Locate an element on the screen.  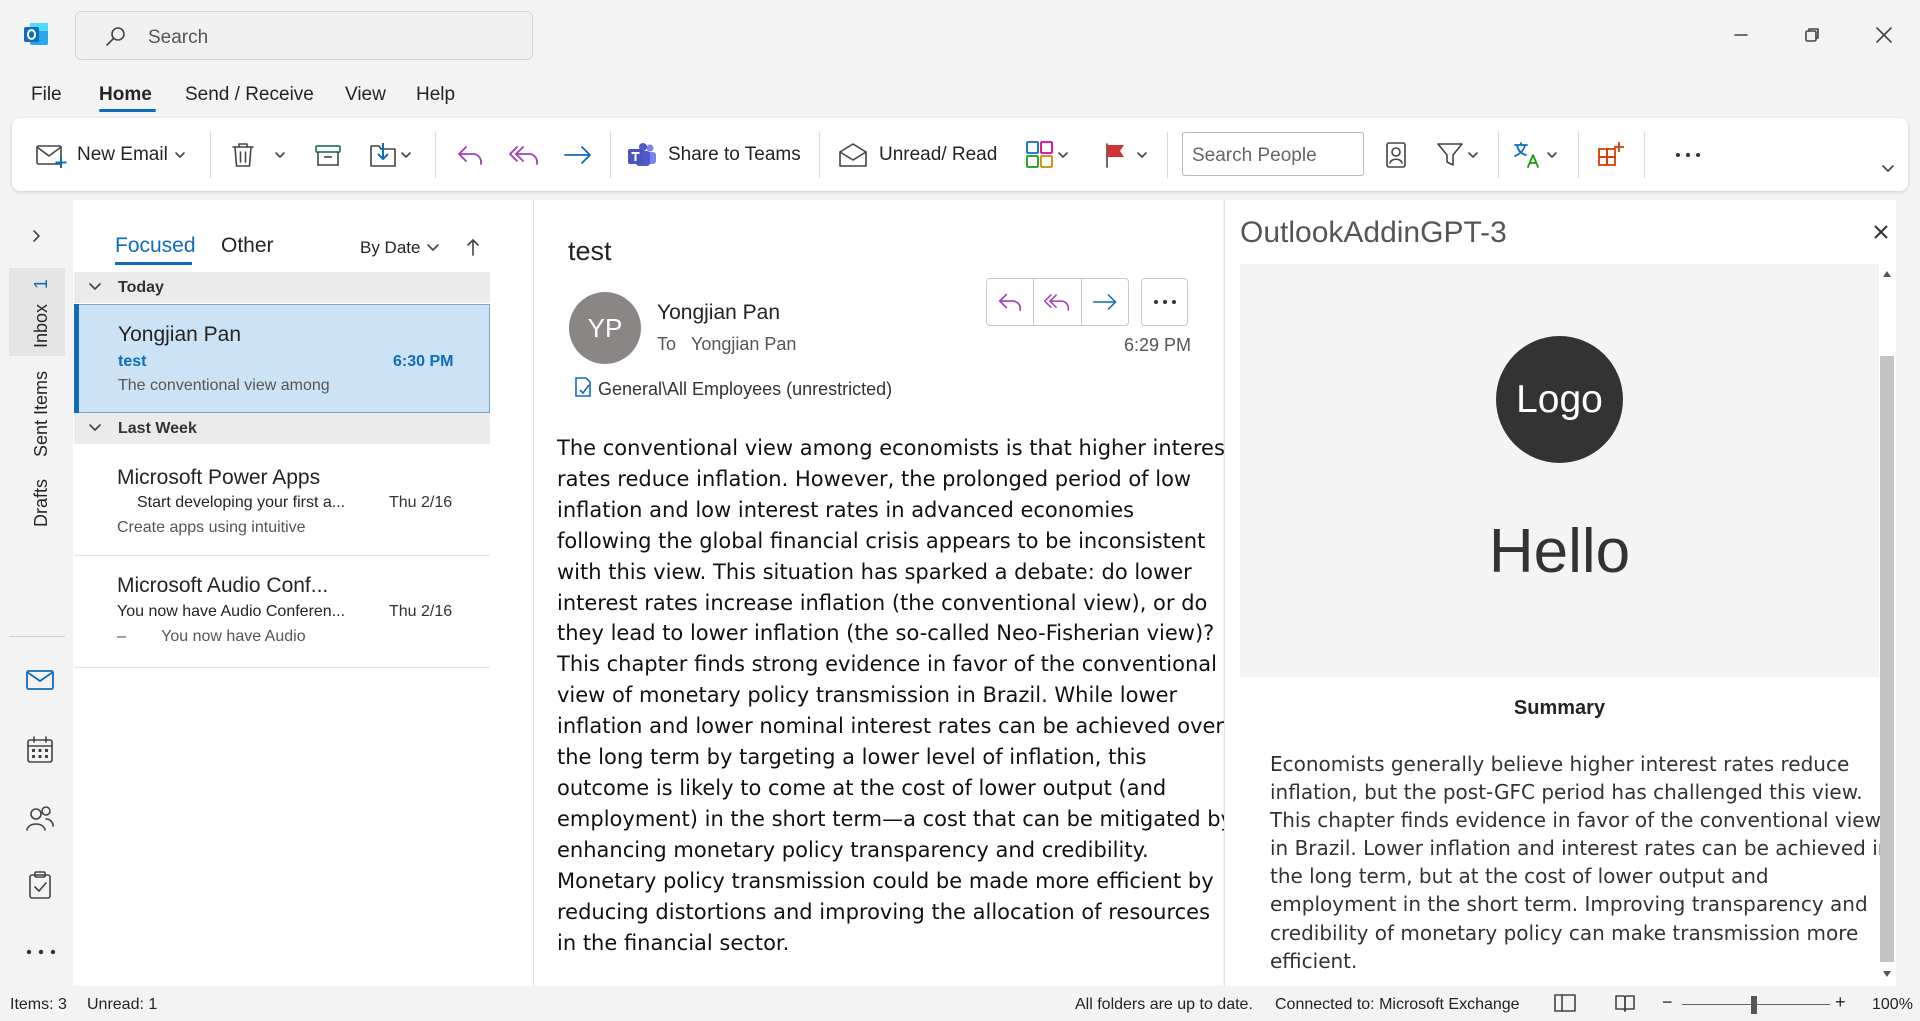
list-divider is located at coordinates (282, 667).